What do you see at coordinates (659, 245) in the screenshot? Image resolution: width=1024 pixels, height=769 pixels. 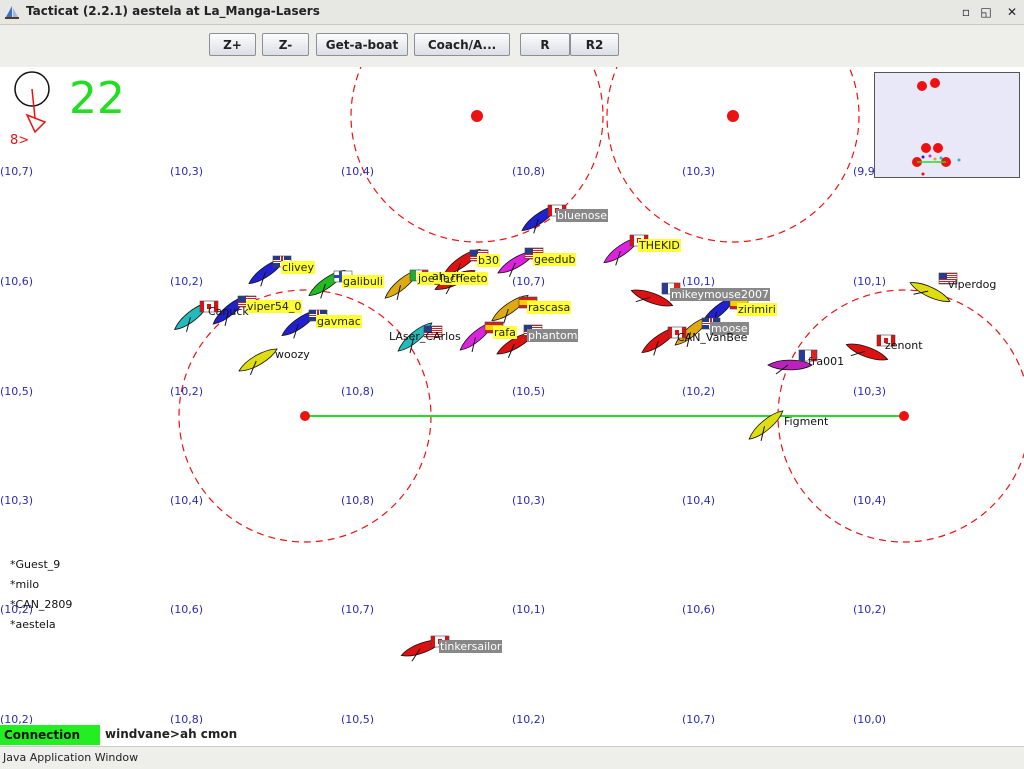 I see `boat-label: THEKID` at bounding box center [659, 245].